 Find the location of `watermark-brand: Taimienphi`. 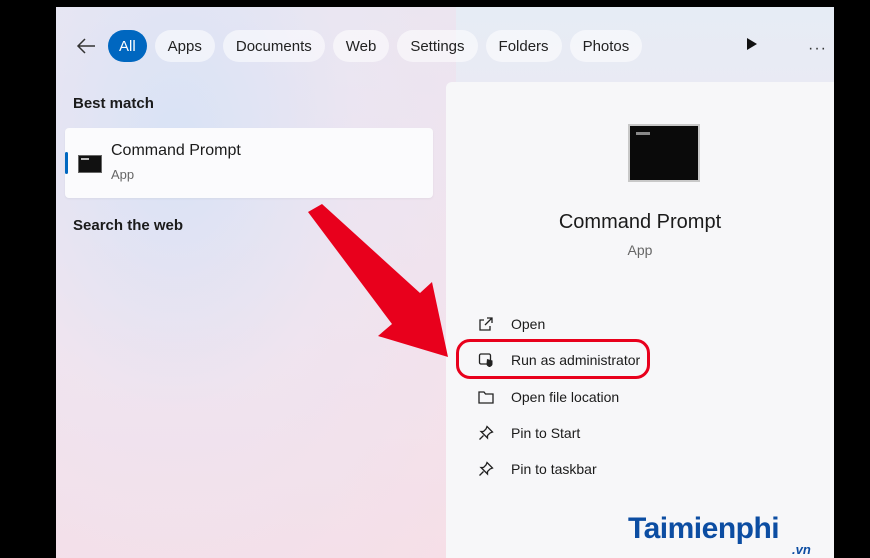

watermark-brand: Taimienphi is located at coordinates (704, 528).